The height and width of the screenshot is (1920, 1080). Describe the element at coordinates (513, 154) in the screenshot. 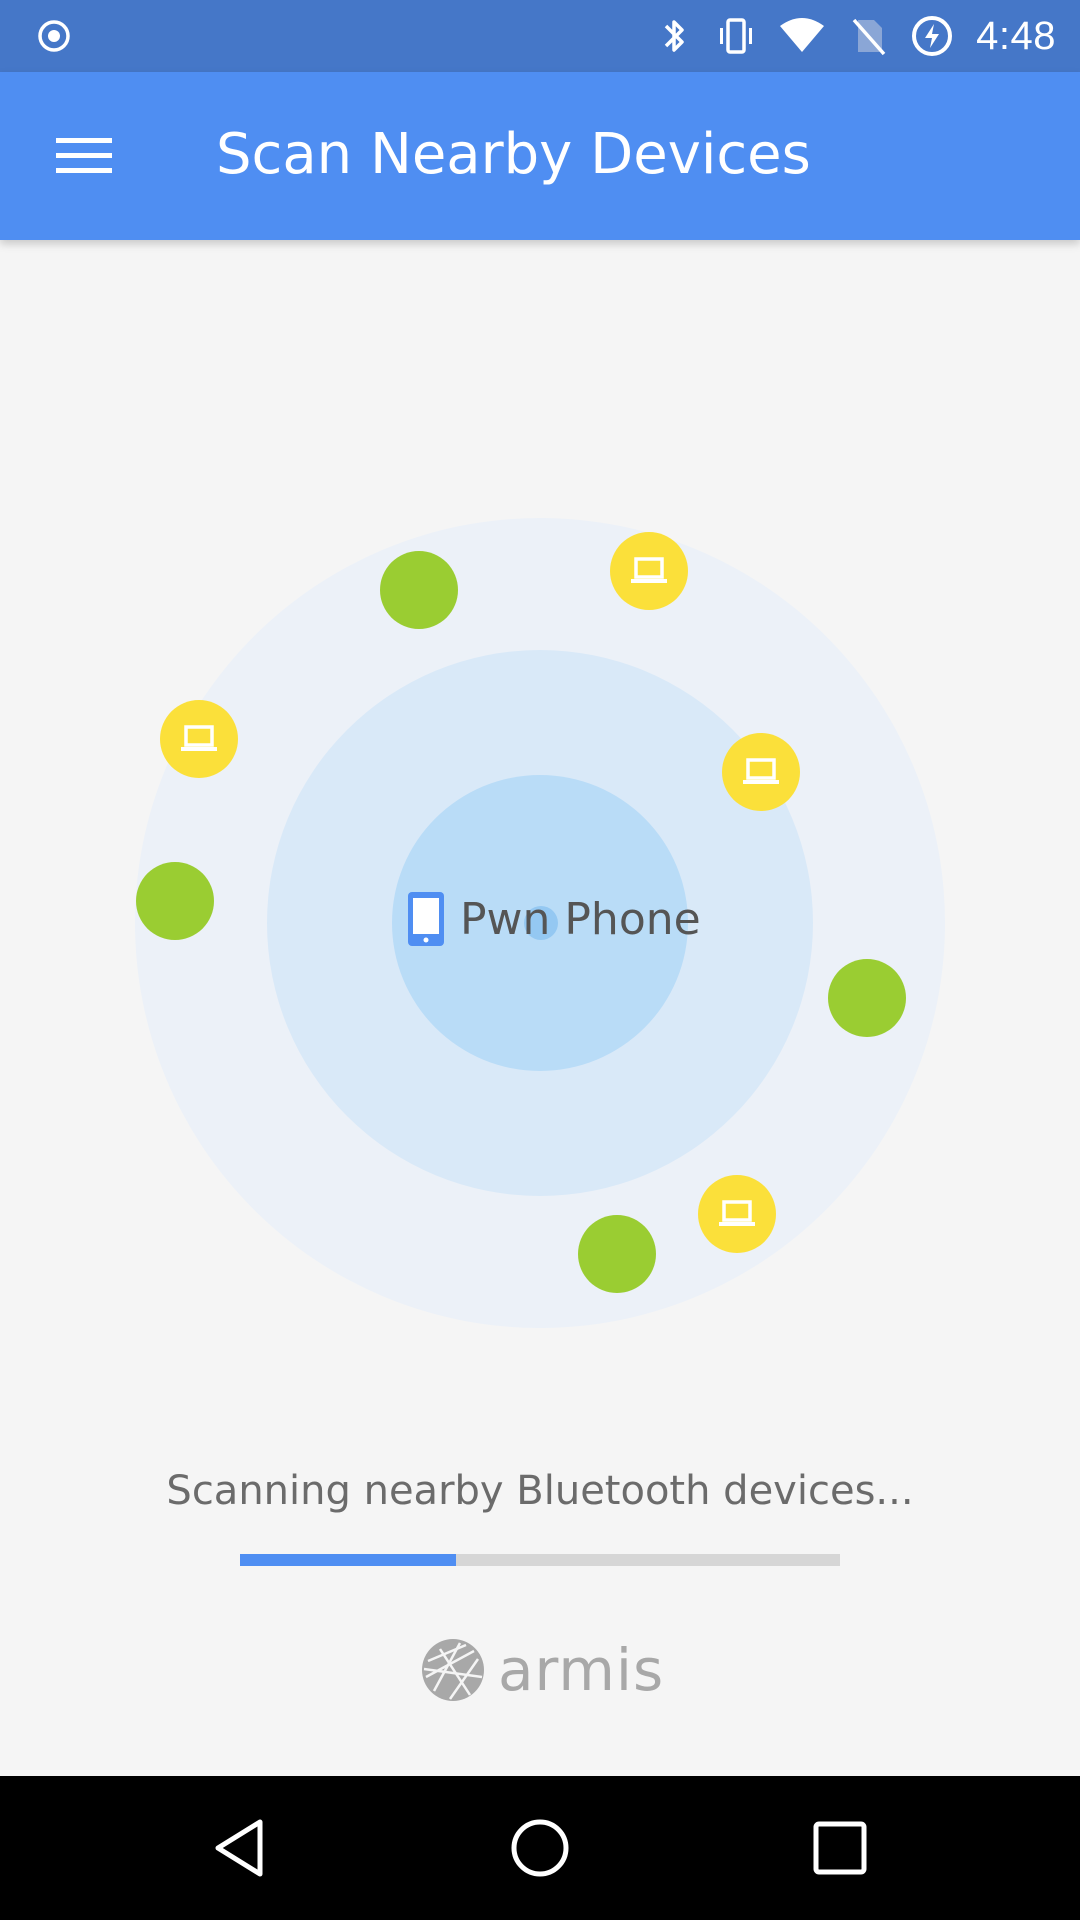

I see `page-title: Scan Nearby Devices` at that location.